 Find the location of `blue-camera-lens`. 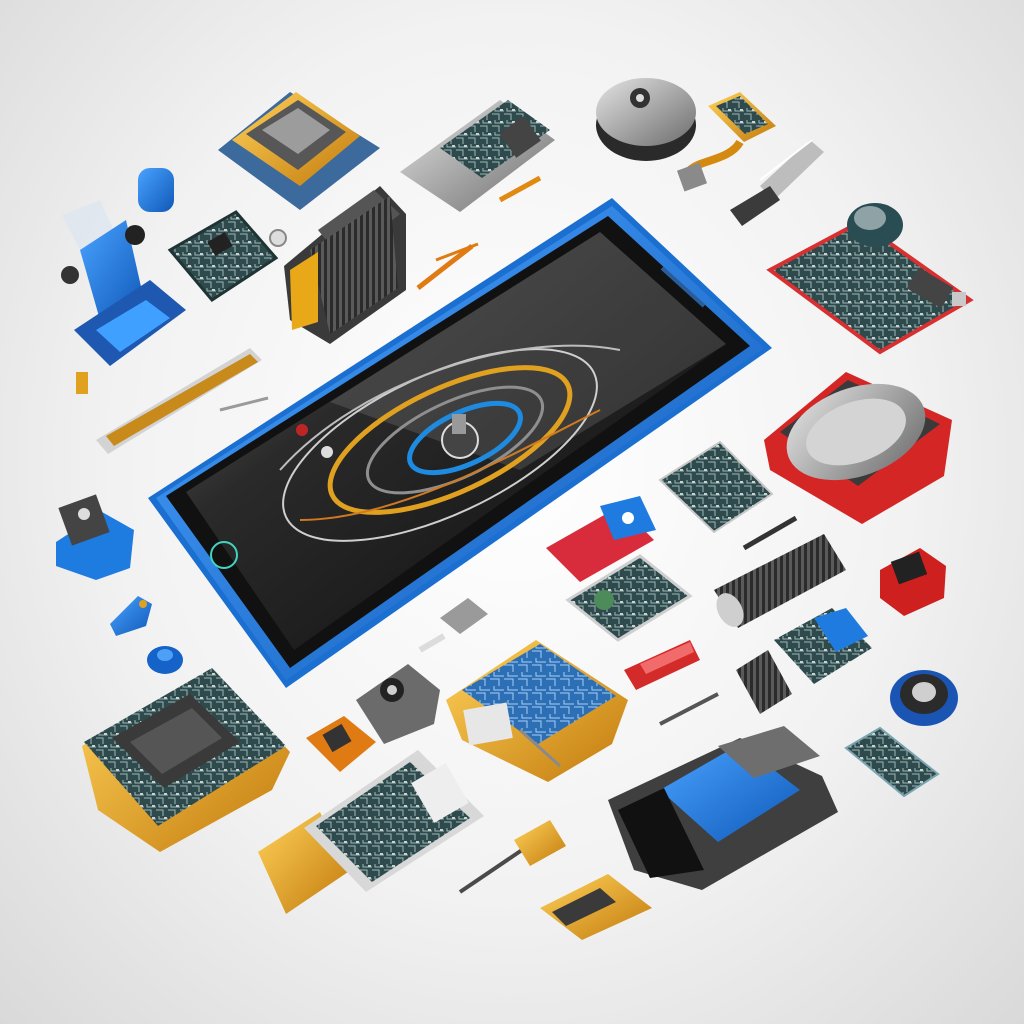

blue-camera-lens is located at coordinates (924, 698).